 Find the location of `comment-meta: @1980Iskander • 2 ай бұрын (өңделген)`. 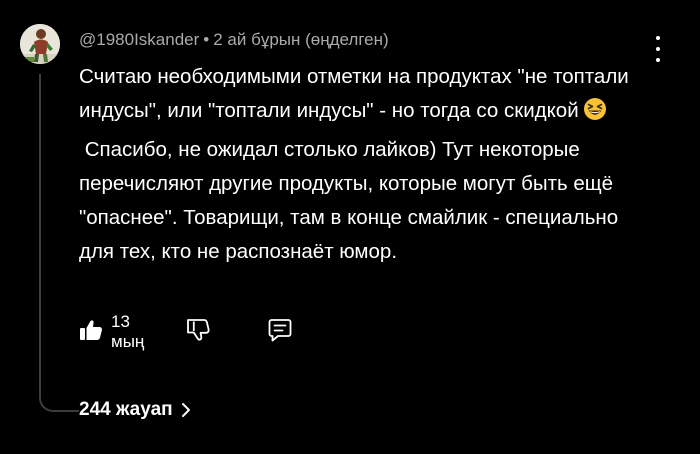

comment-meta: @1980Iskander • 2 ай бұрын (өңделген) is located at coordinates (234, 40).